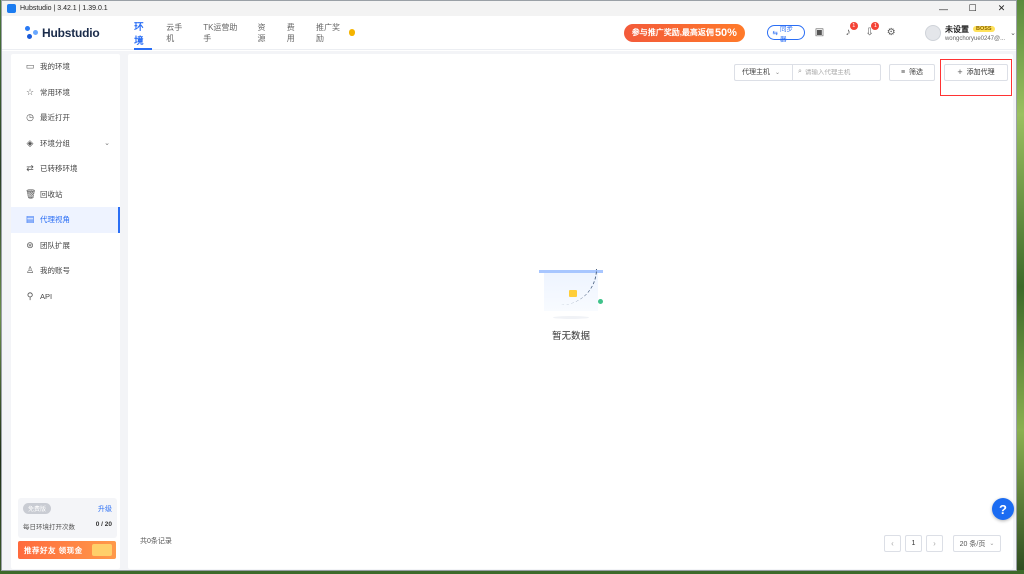  I want to click on filter-button: ≡ 筛选, so click(912, 72).